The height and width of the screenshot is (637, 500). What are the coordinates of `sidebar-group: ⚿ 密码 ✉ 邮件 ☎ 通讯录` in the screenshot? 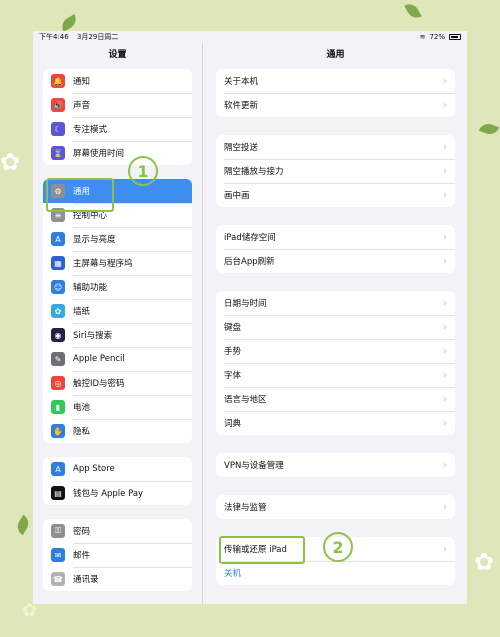 It's located at (117, 555).